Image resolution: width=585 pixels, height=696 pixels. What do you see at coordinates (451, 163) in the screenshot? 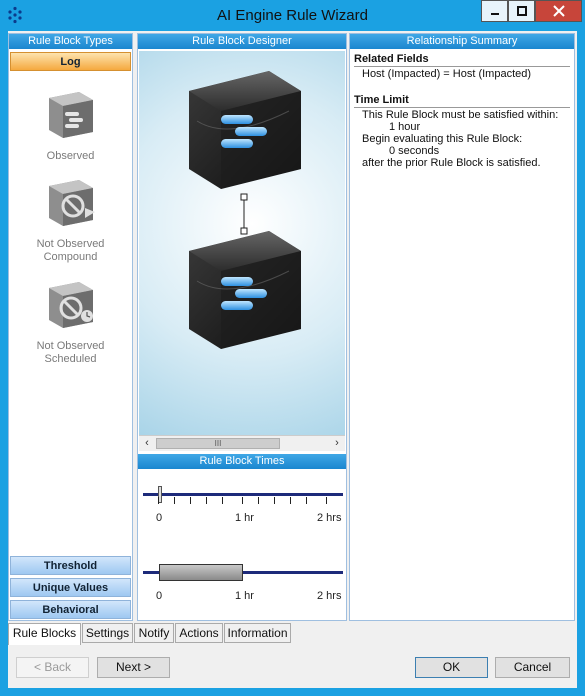
I see `time-limit-line-5: after the prior Rule Block is satisfied.` at bounding box center [451, 163].